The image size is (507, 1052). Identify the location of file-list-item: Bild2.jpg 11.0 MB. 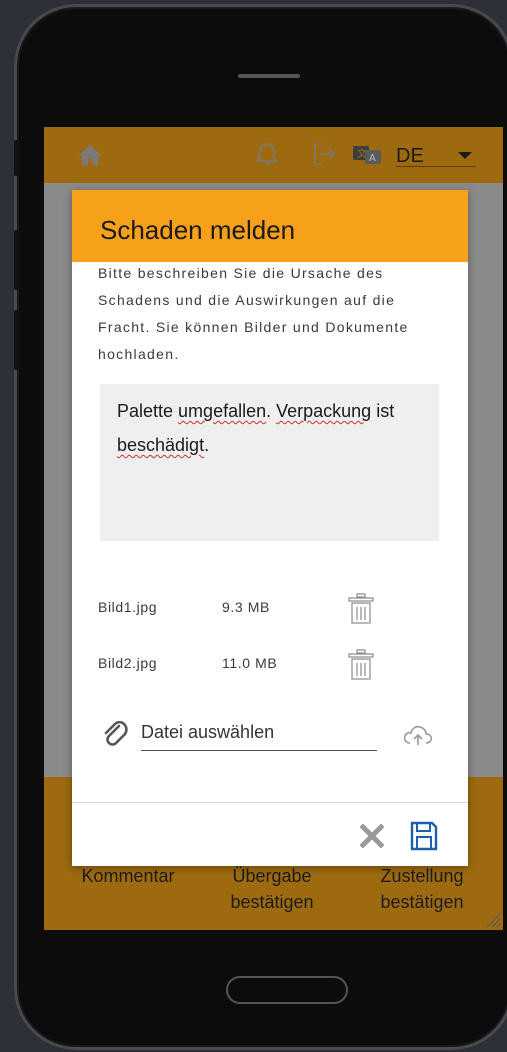
(268, 665).